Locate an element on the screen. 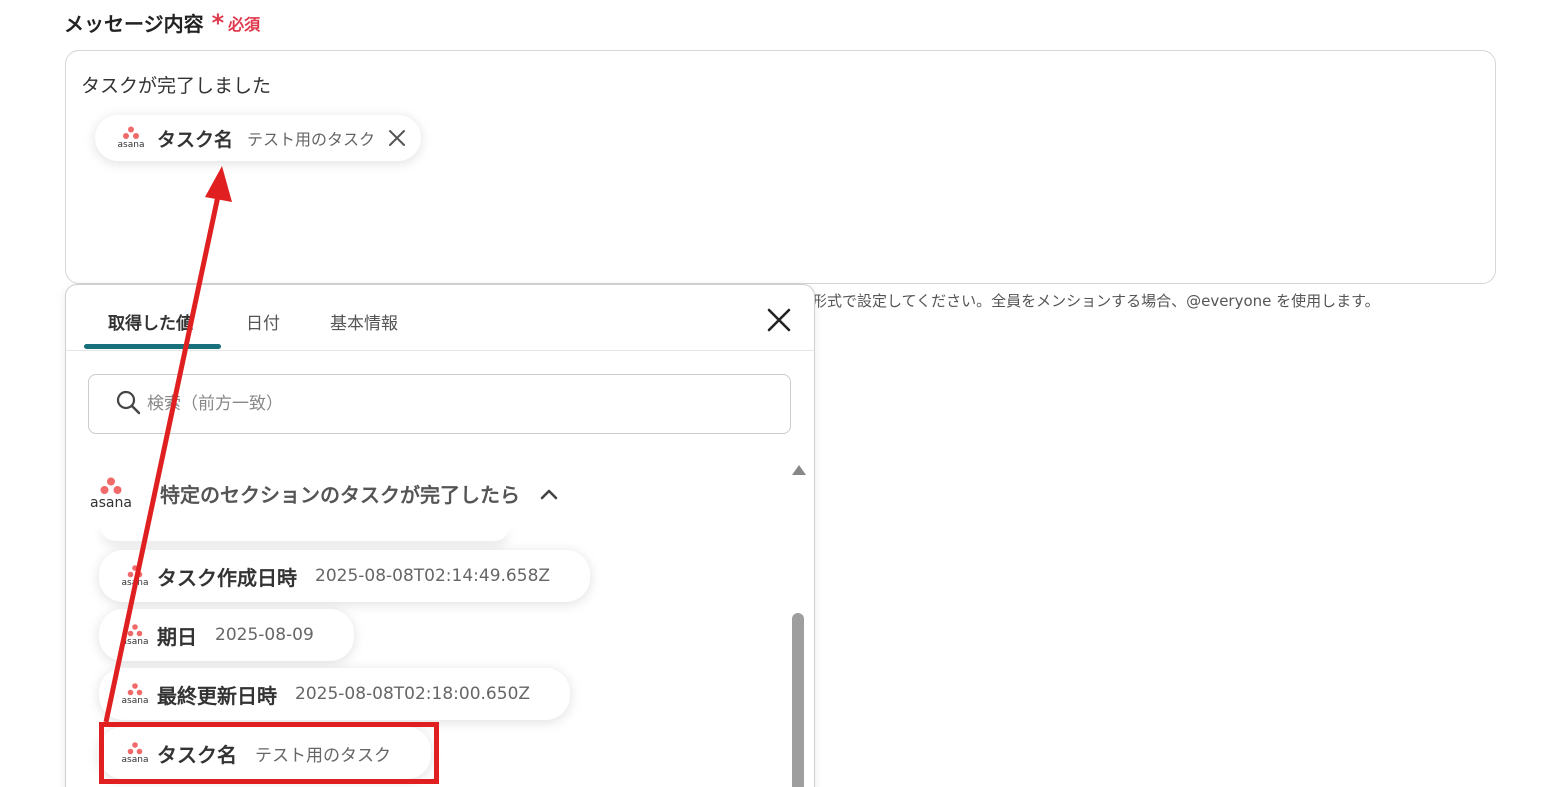 This screenshot has width=1552, height=787. field-label-text: メッセージ内容 is located at coordinates (134, 24).